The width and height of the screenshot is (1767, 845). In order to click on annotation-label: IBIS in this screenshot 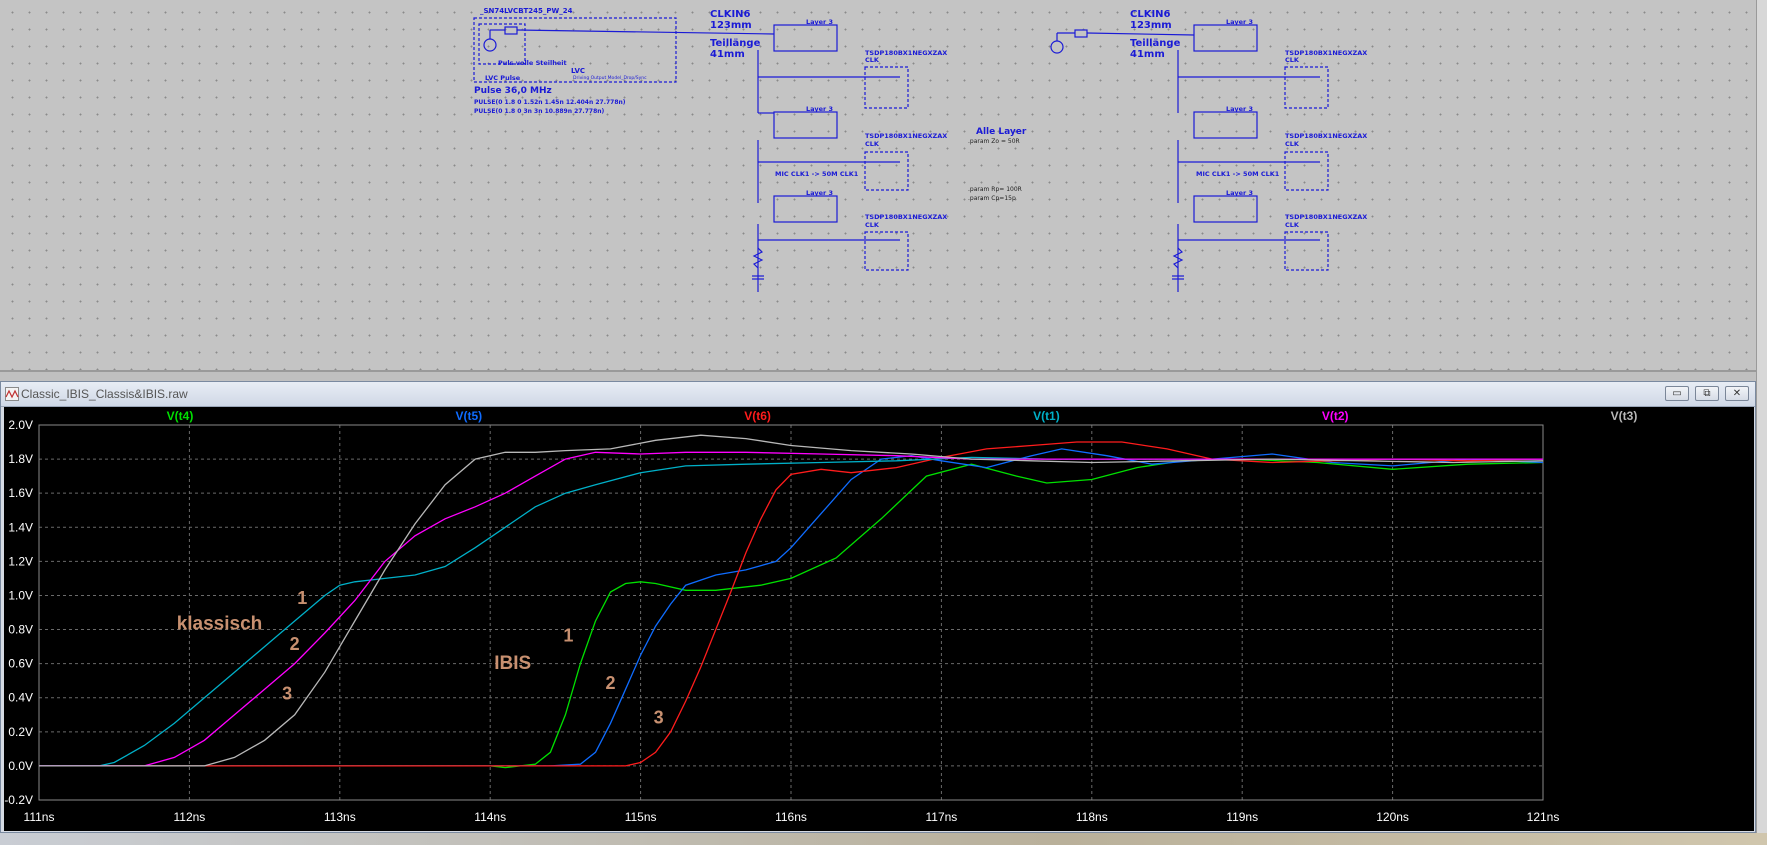, I will do `click(512, 663)`.